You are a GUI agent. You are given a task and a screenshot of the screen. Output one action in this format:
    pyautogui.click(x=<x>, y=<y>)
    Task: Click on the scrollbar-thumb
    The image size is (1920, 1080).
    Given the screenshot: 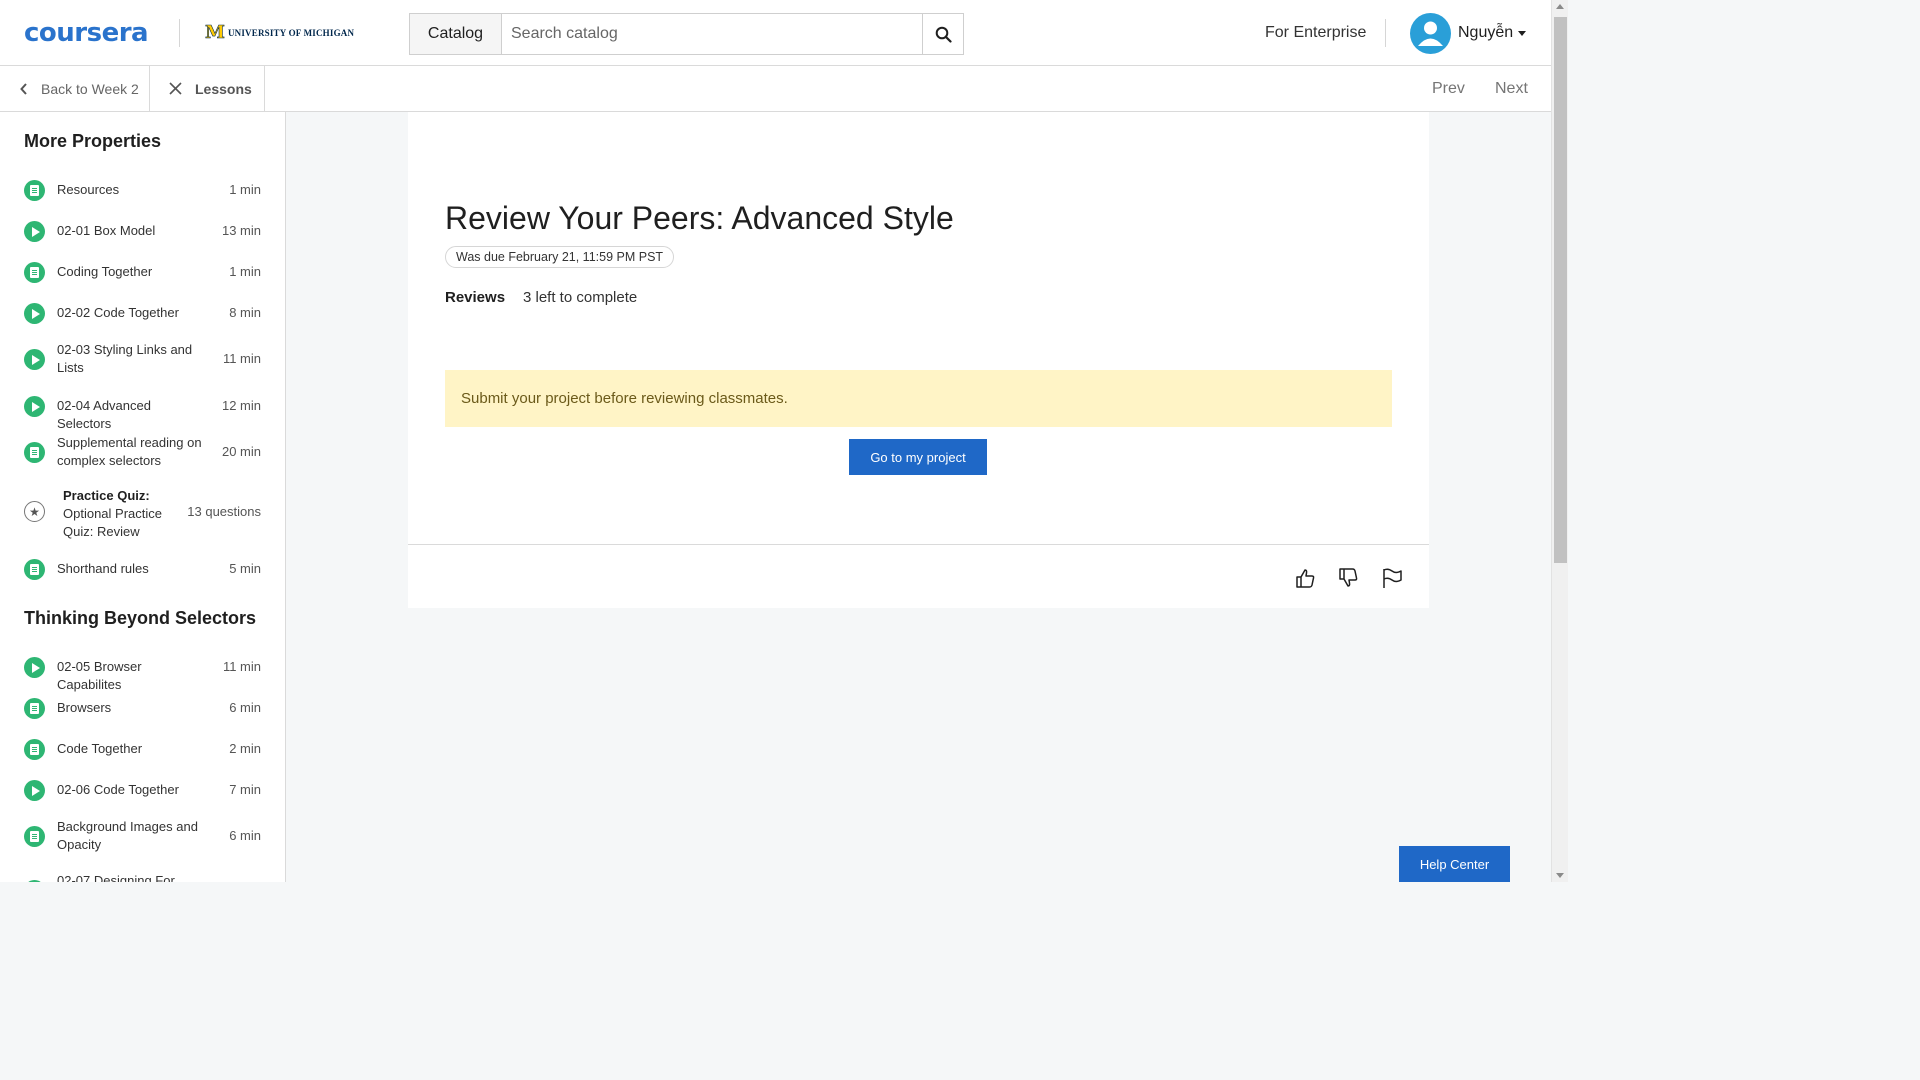 What is the action you would take?
    pyautogui.click(x=1560, y=290)
    